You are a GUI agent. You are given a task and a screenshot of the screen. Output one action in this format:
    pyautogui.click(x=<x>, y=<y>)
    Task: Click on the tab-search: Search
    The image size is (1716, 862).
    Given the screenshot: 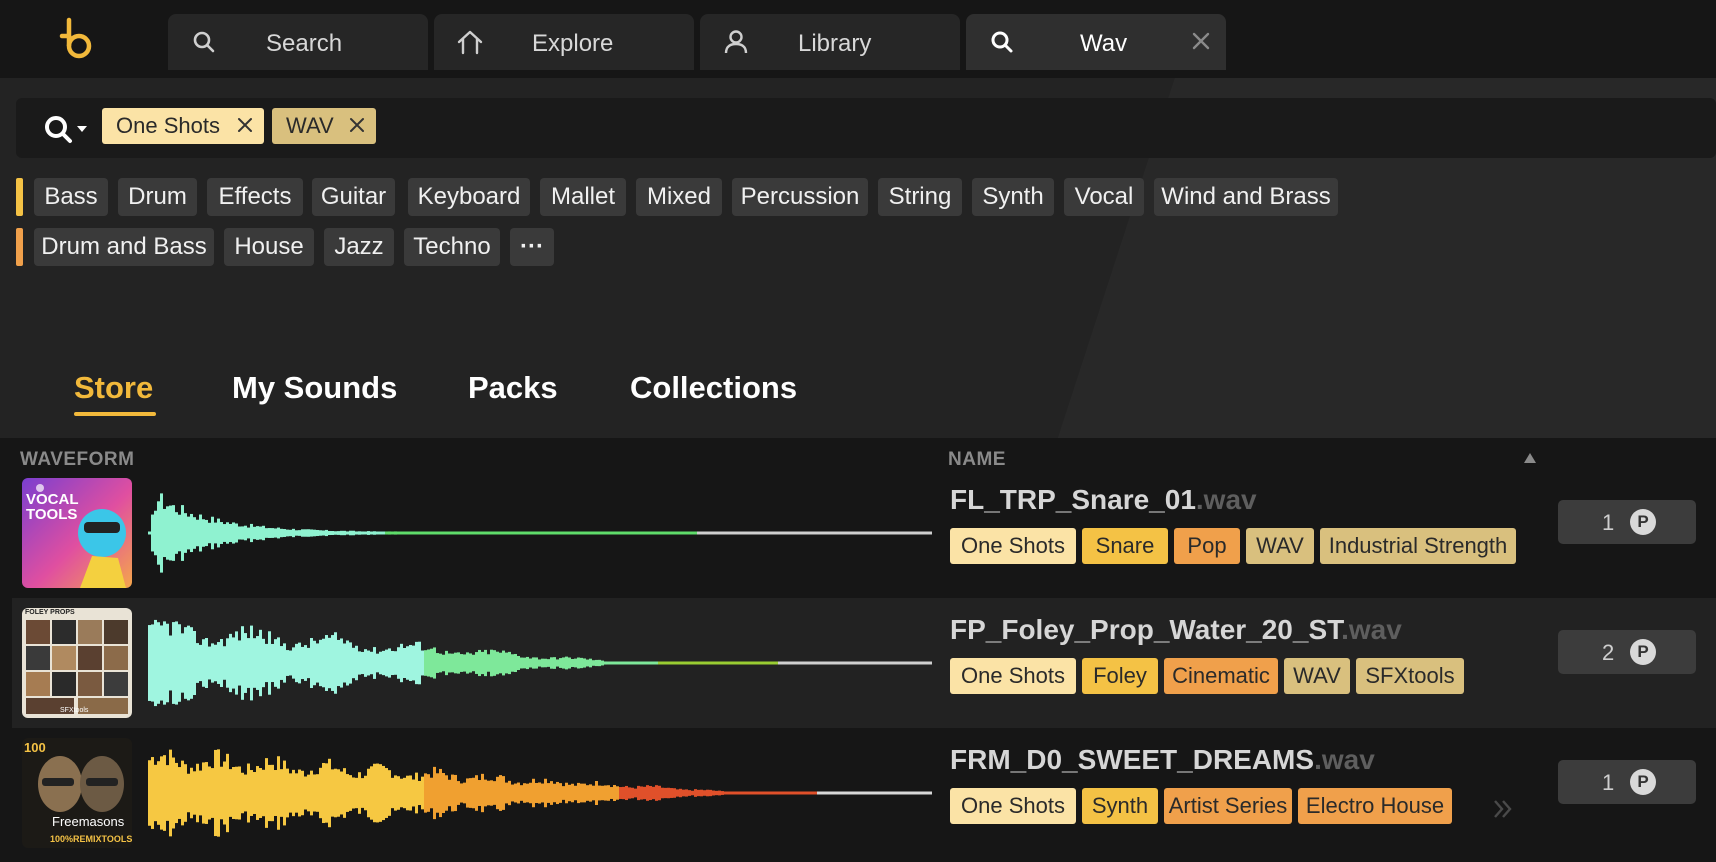 What is the action you would take?
    pyautogui.click(x=298, y=42)
    